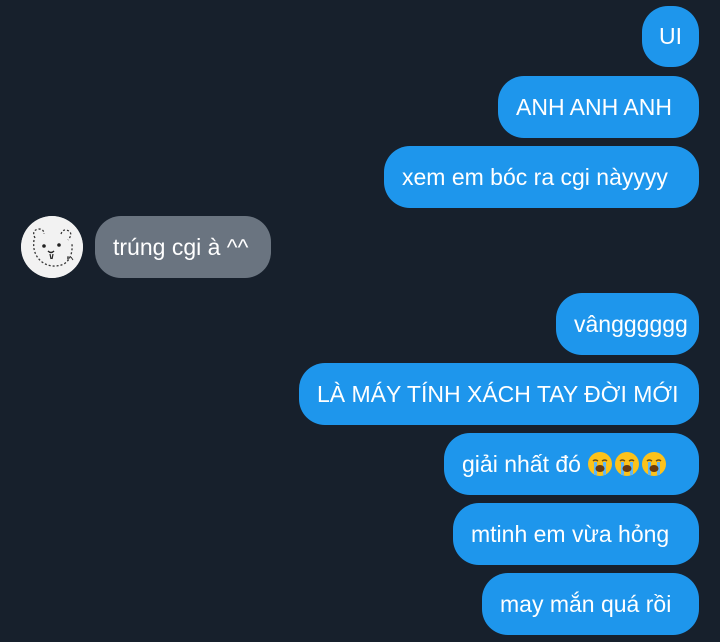 The width and height of the screenshot is (720, 642). I want to click on message-bubble-outgoing: LÀ MÁY TÍNH XÁCH TAY ĐỜI MỚI, so click(499, 394).